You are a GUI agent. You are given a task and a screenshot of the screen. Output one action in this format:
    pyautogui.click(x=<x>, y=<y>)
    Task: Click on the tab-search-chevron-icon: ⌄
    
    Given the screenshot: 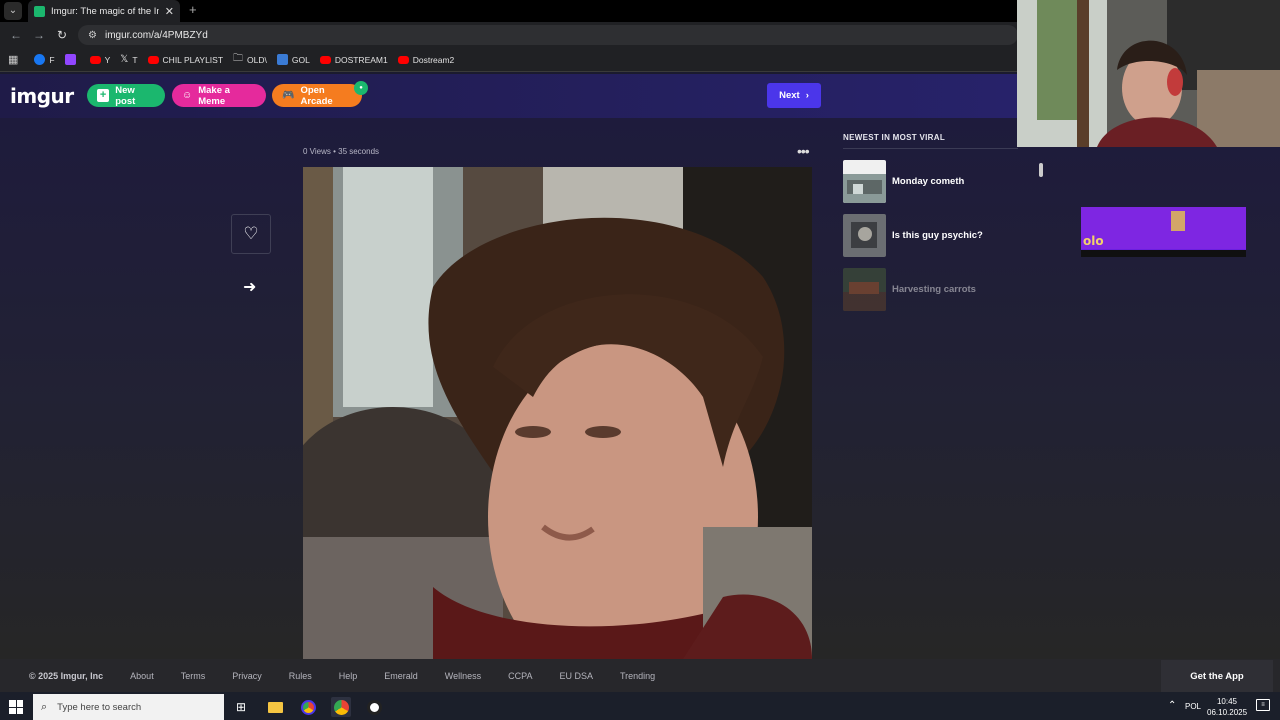 What is the action you would take?
    pyautogui.click(x=13, y=11)
    